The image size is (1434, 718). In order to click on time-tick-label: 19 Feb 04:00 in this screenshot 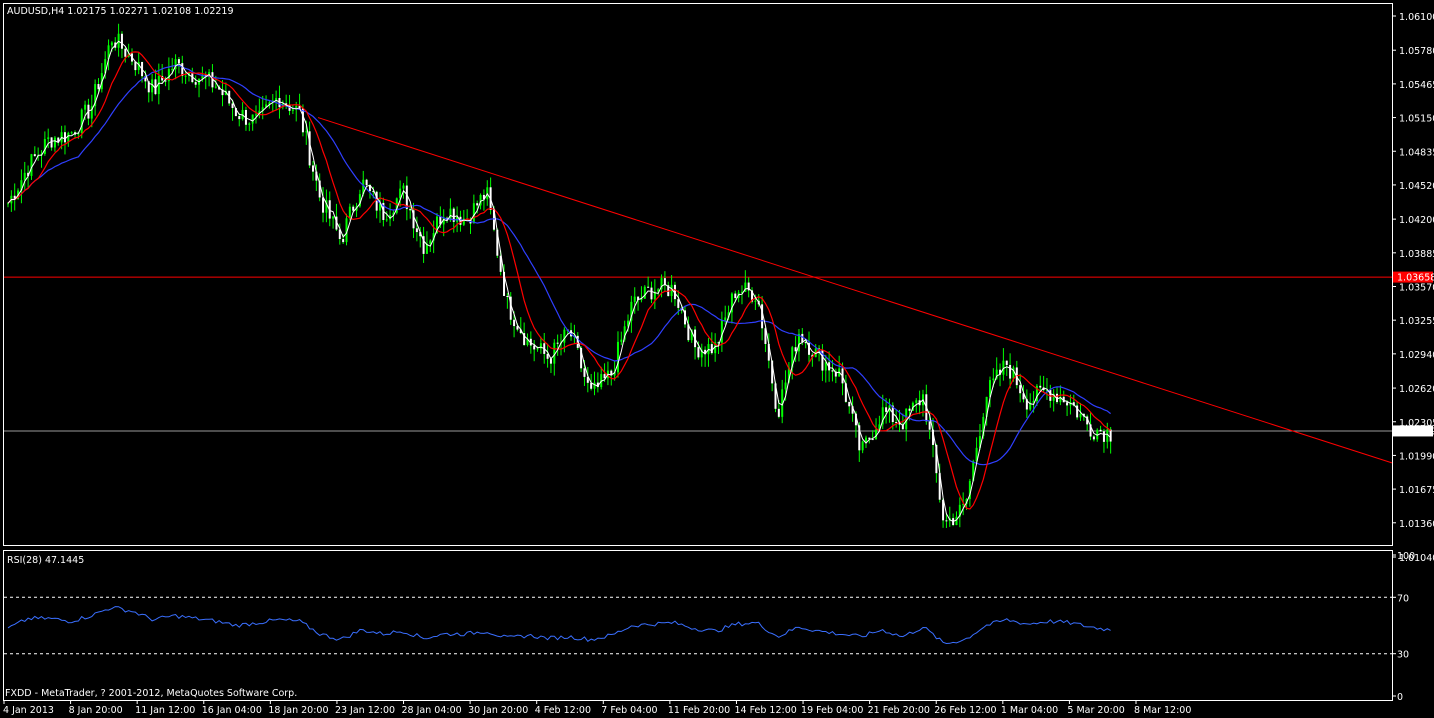, I will do `click(832, 710)`.